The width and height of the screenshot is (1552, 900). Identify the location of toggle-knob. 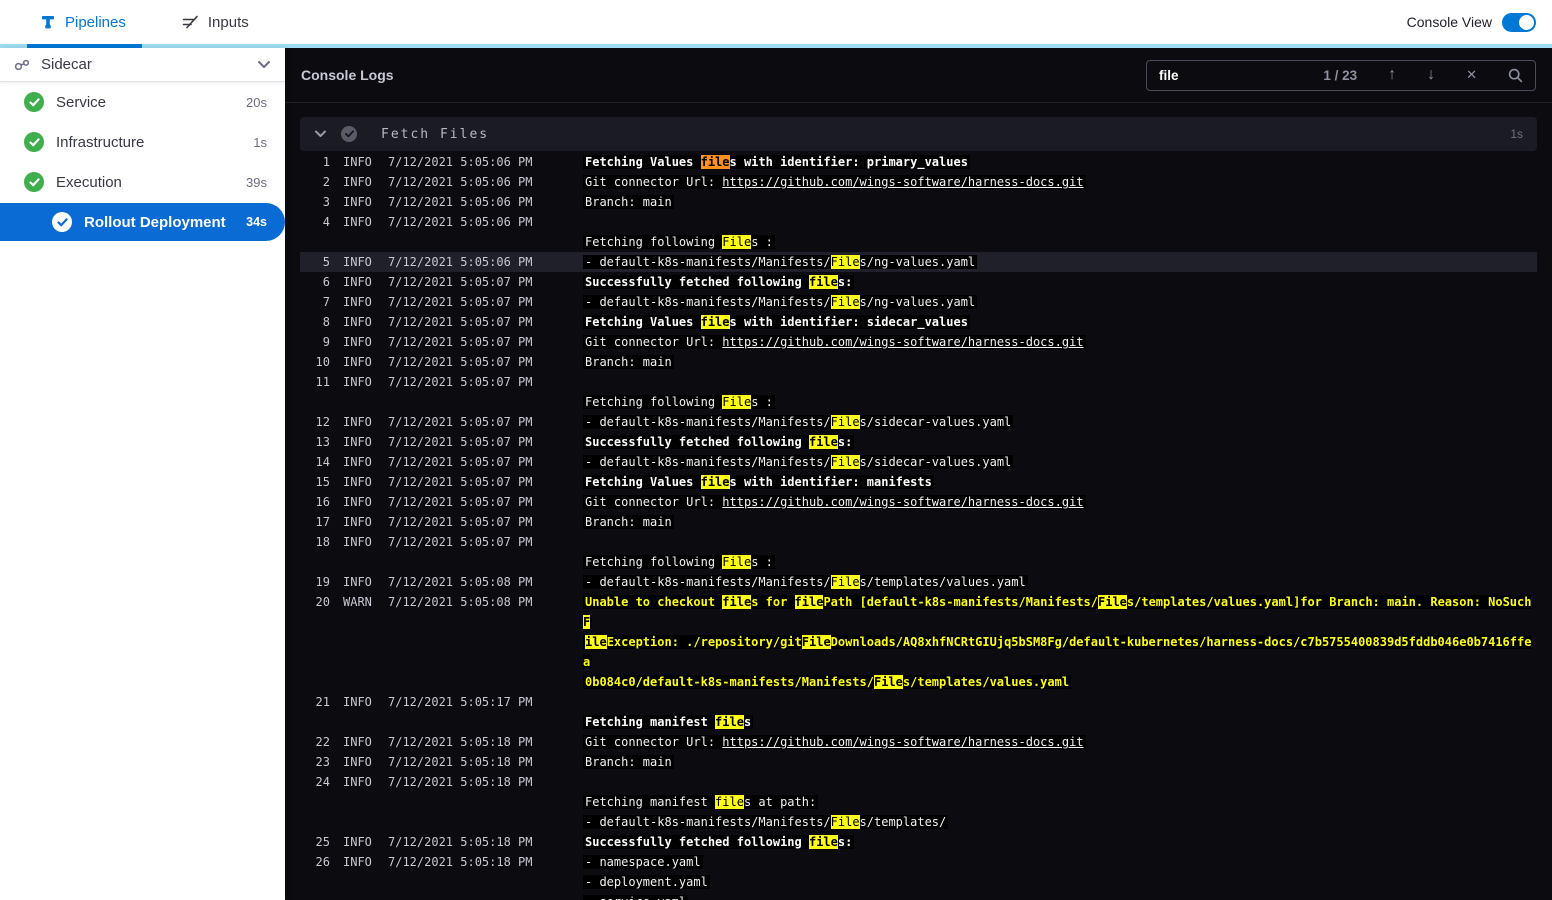
(1526, 22).